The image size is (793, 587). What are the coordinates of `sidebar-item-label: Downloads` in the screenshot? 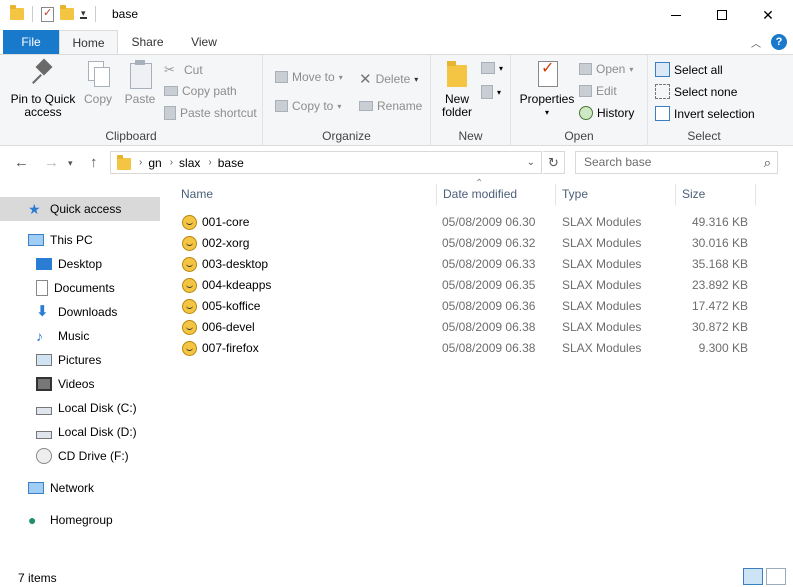 It's located at (88, 312).